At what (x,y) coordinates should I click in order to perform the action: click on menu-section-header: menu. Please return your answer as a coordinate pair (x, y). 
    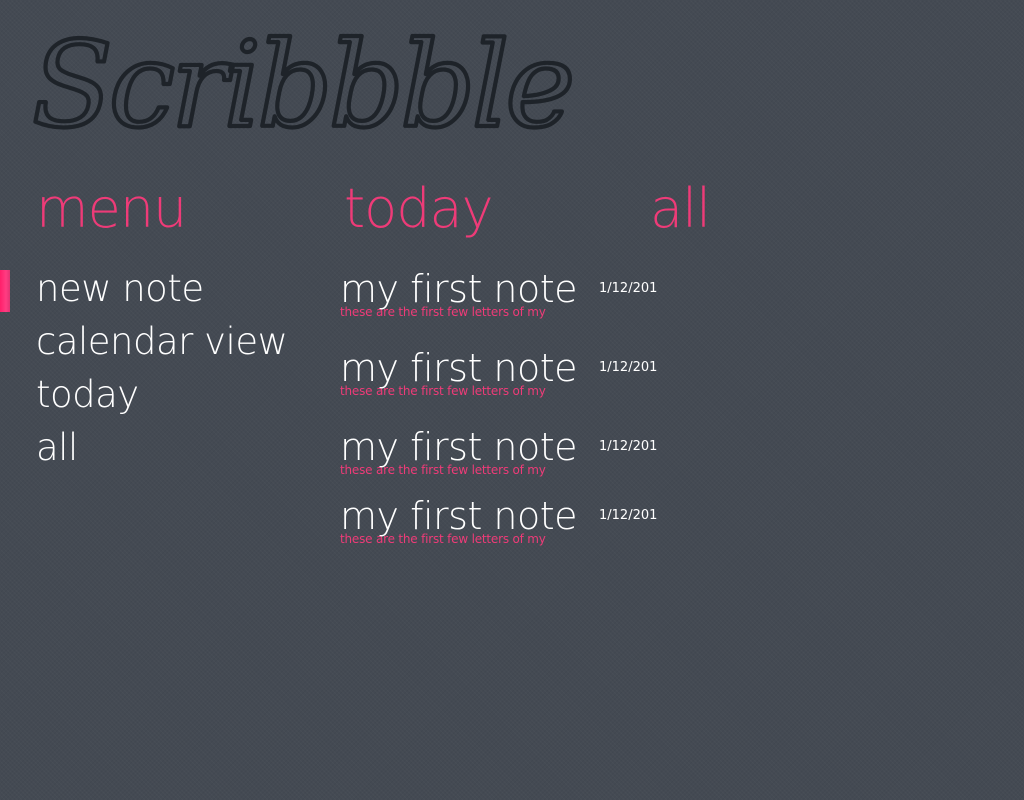
    Looking at the image, I should click on (111, 209).